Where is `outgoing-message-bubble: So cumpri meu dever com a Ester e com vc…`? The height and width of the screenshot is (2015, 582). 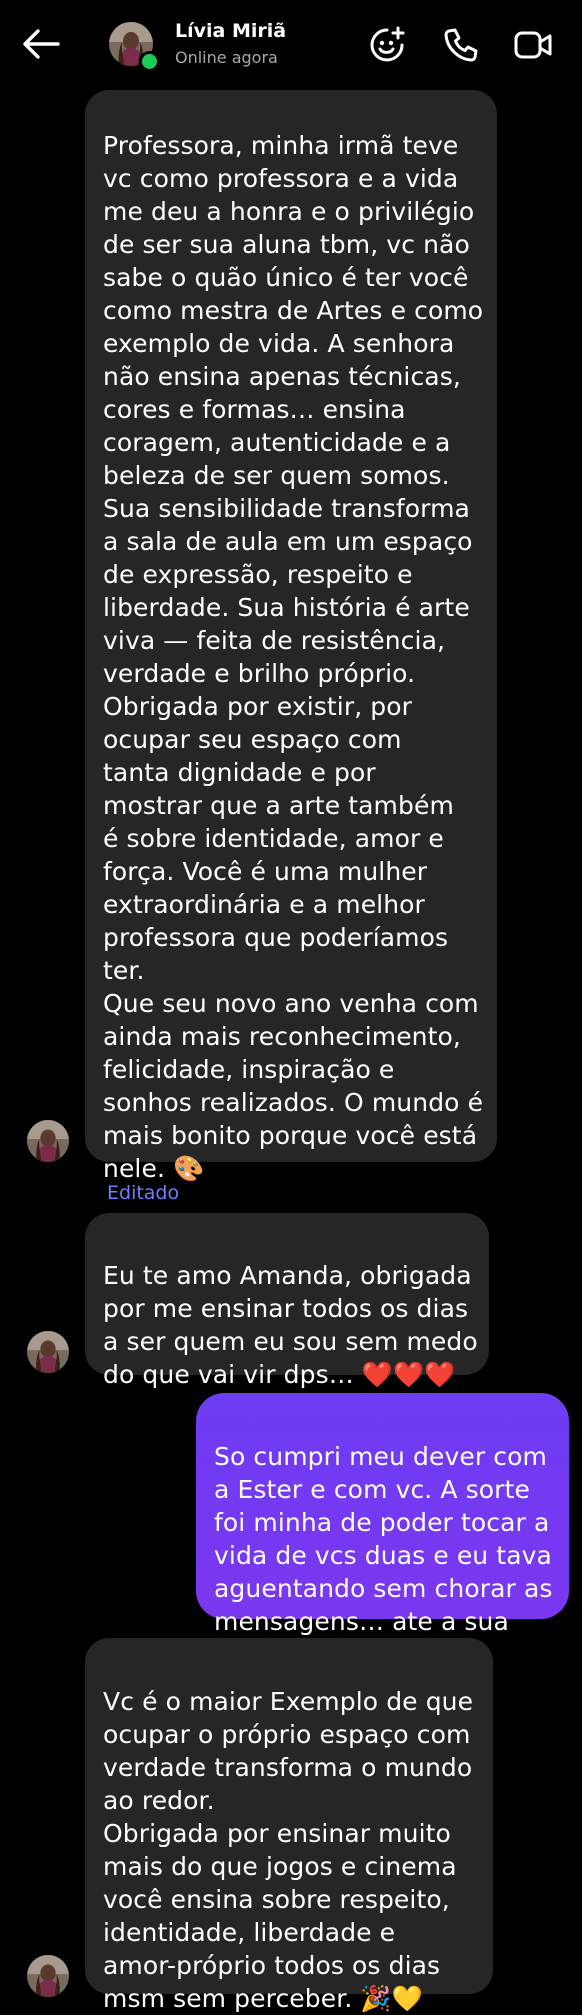
outgoing-message-bubble: So cumpri meu dever com a Ester e com vc… is located at coordinates (382, 1514).